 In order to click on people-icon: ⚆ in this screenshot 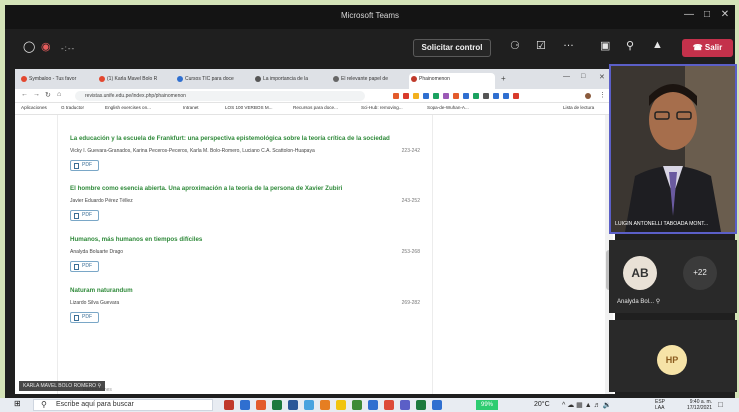, I will do `click(515, 45)`.